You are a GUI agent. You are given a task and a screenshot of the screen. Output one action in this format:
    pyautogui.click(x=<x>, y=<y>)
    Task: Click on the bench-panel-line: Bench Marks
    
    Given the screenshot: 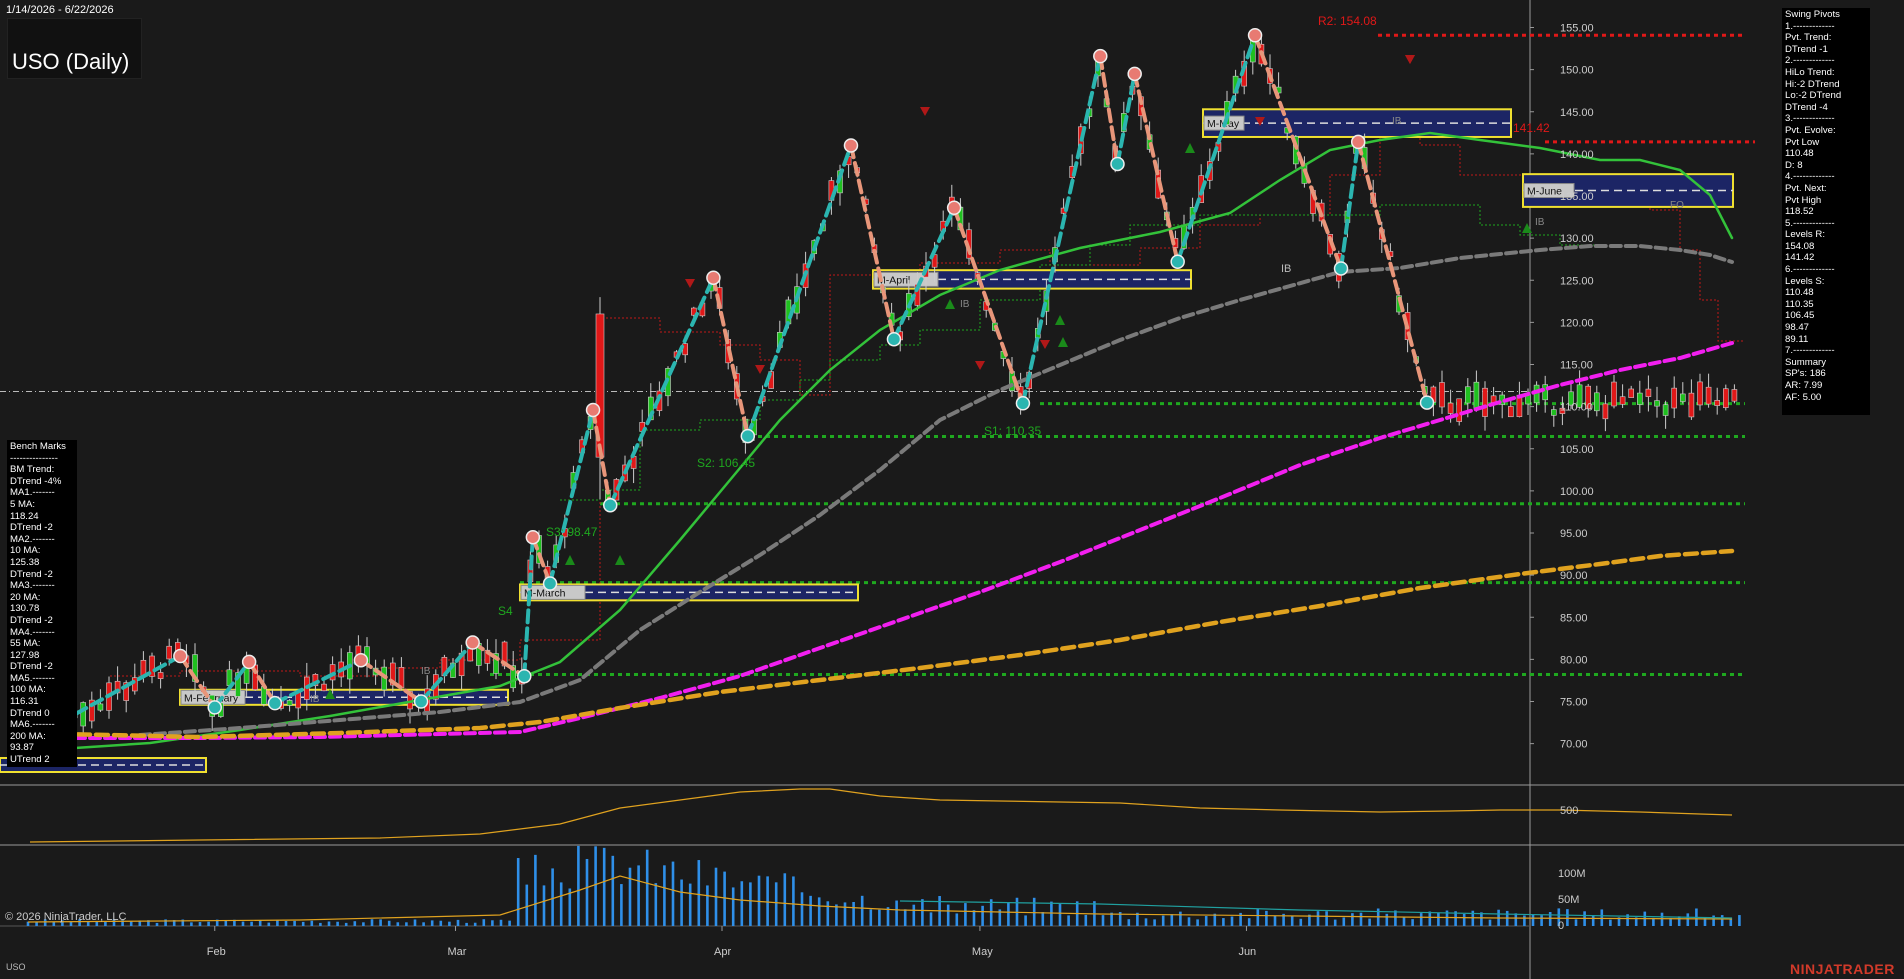 What is the action you would take?
    pyautogui.click(x=38, y=446)
    